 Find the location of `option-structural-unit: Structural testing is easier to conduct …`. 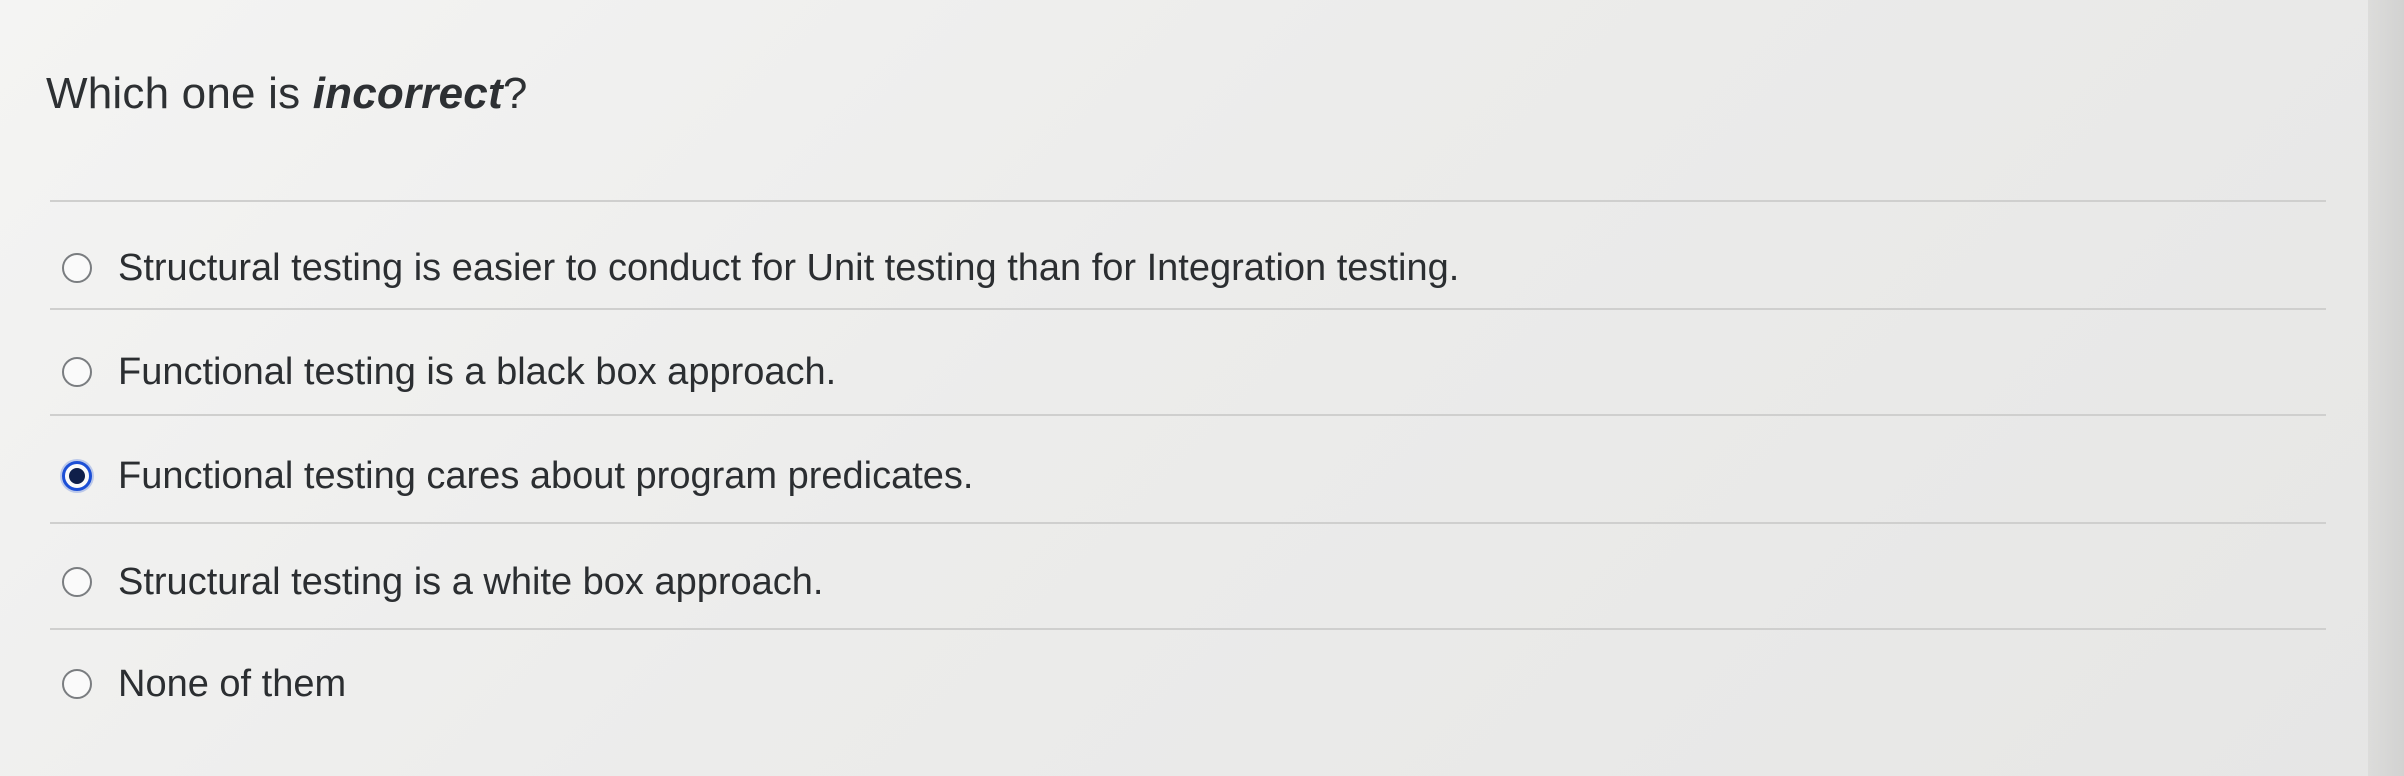

option-structural-unit: Structural testing is easier to conduct … is located at coordinates (760, 268).